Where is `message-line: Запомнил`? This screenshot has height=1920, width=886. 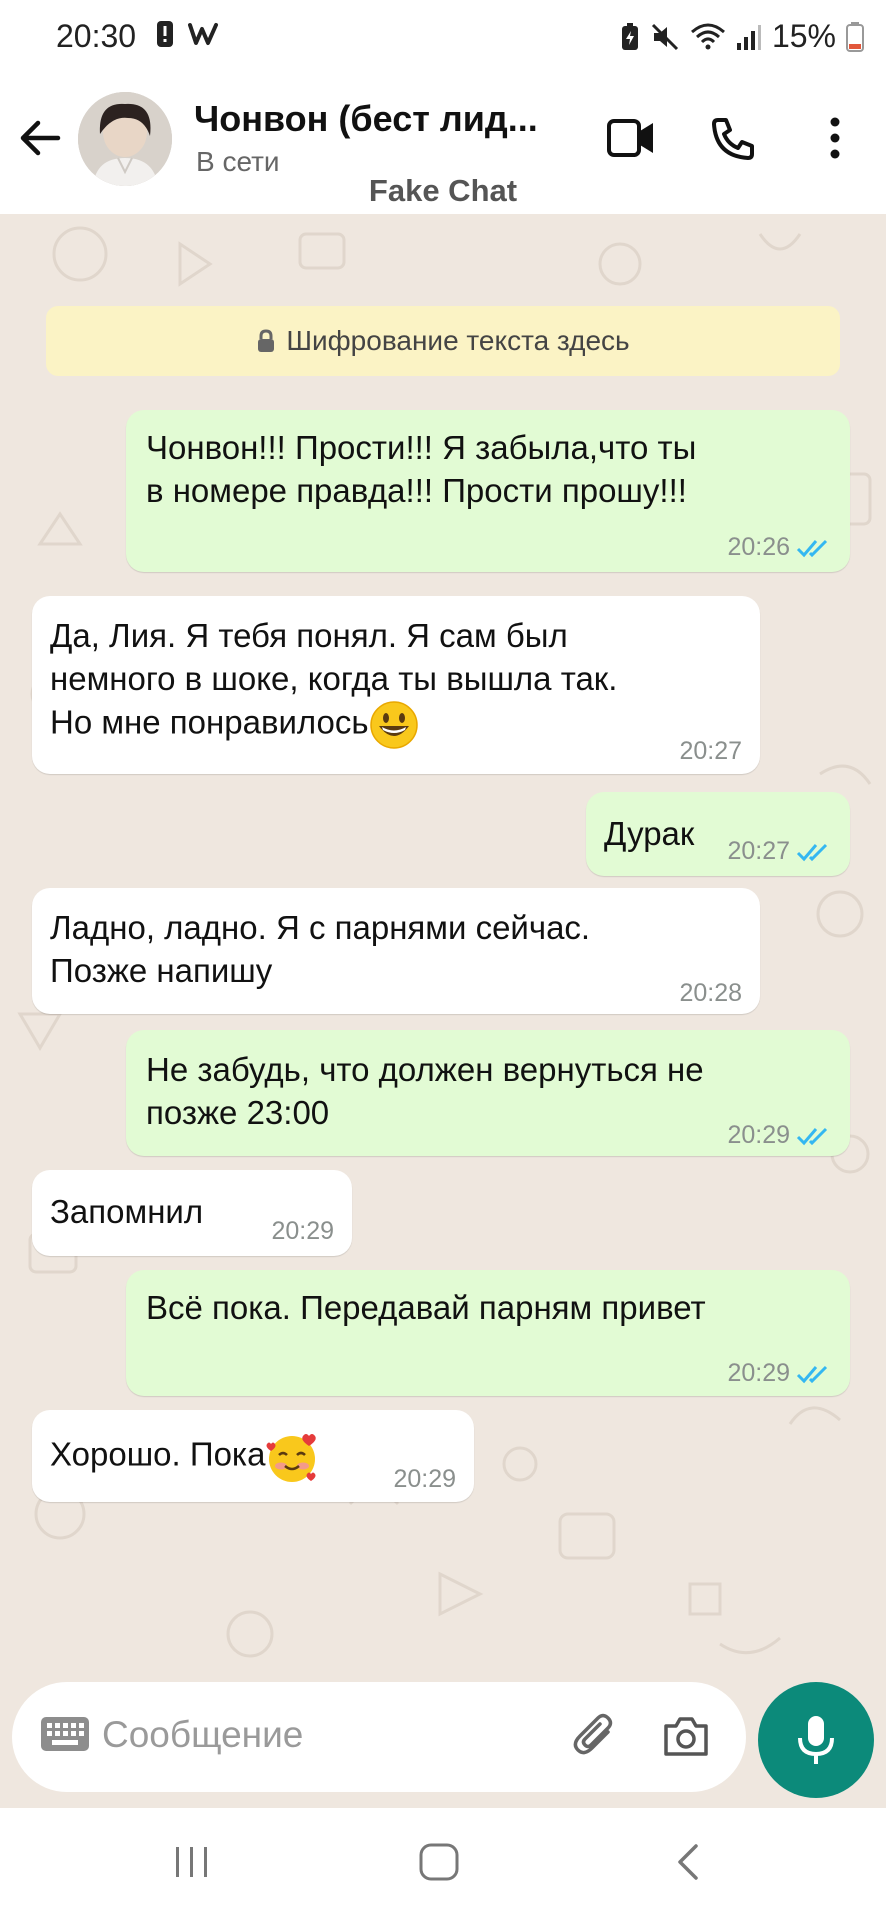 message-line: Запомнил is located at coordinates (127, 1211).